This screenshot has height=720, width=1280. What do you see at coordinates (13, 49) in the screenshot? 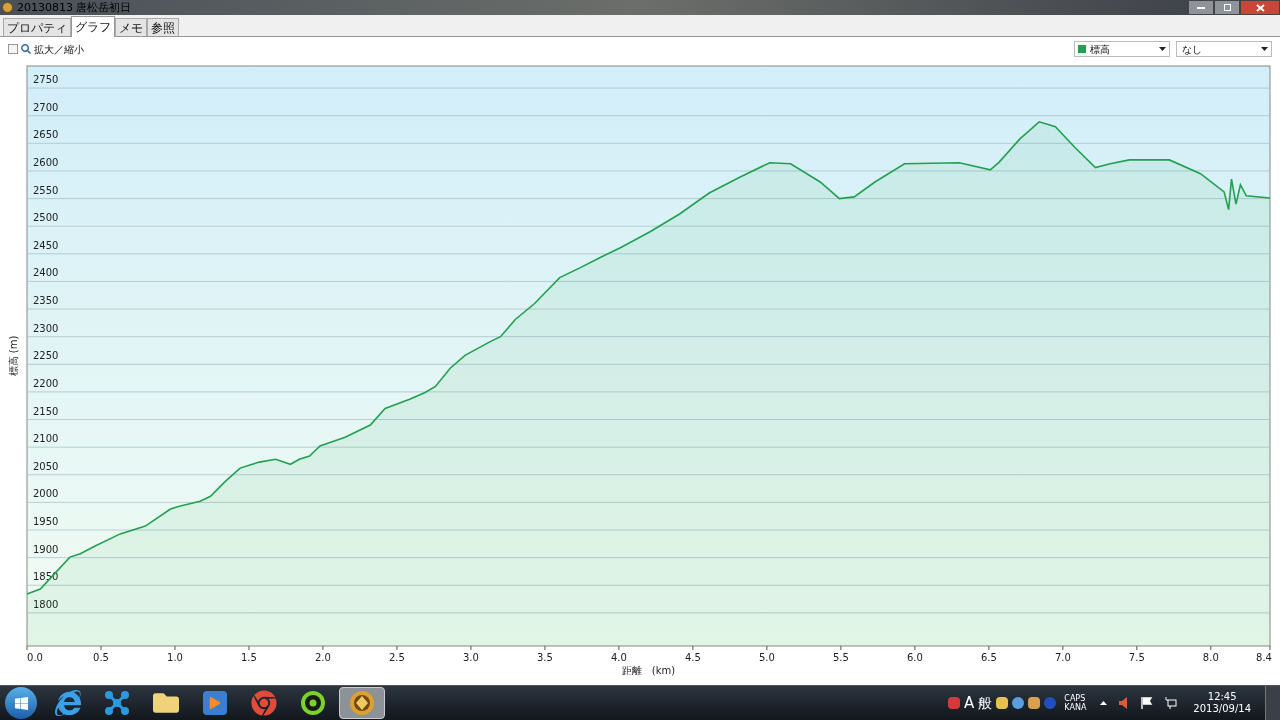
I see `zoom-checkbox` at bounding box center [13, 49].